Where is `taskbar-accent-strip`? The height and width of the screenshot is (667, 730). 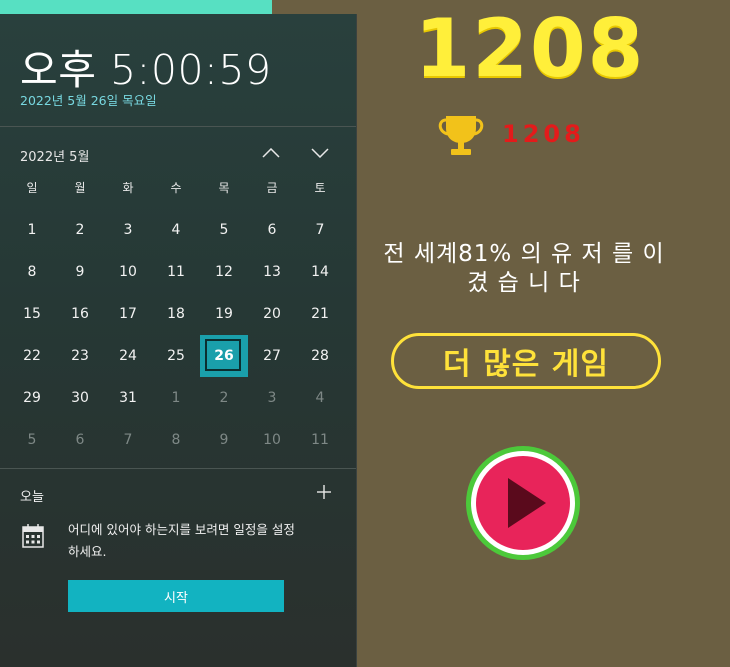 taskbar-accent-strip is located at coordinates (136, 7).